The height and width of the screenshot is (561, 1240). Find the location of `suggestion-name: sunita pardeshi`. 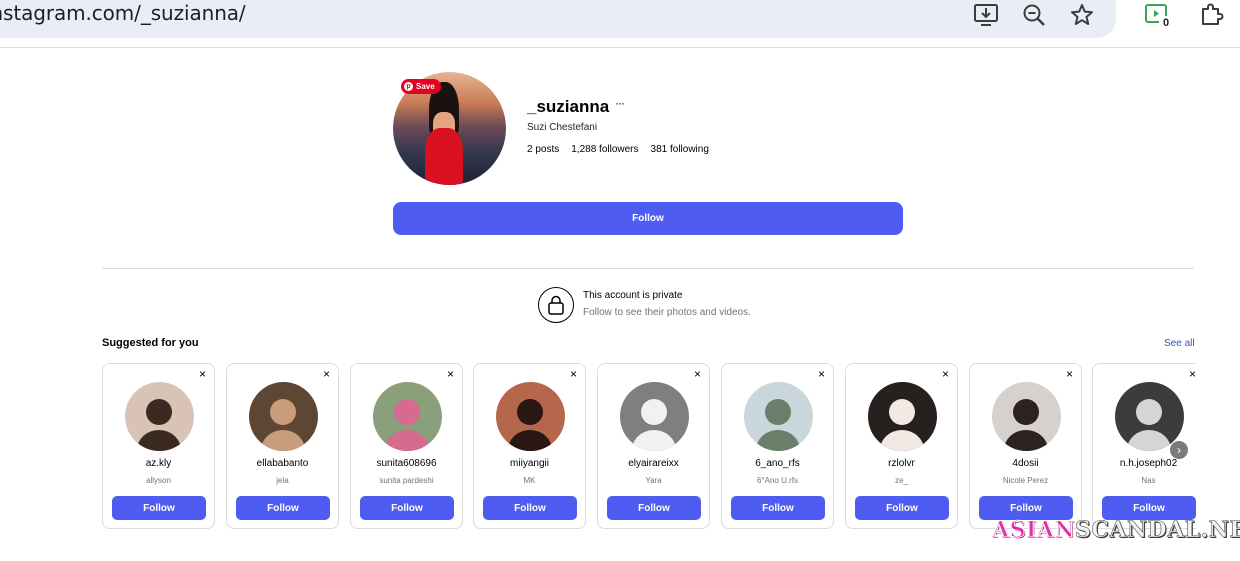

suggestion-name: sunita pardeshi is located at coordinates (406, 480).